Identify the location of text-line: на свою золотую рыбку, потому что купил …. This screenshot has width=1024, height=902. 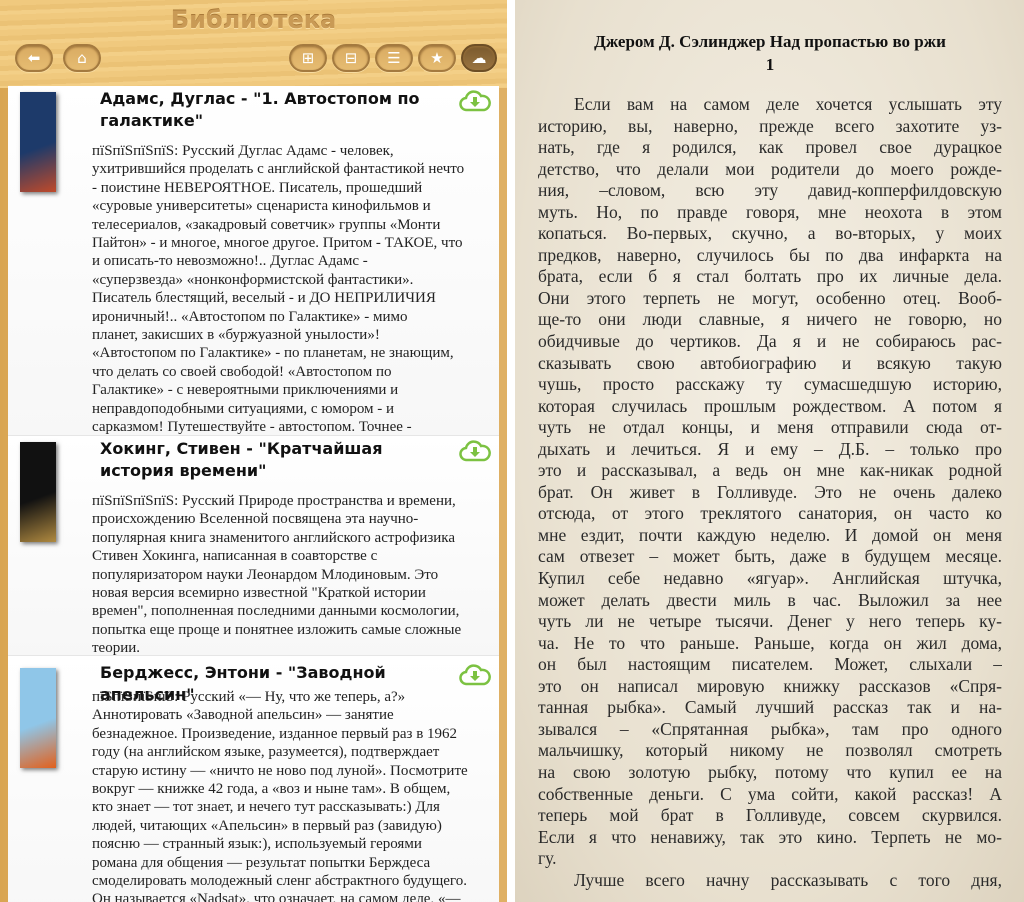
(770, 771).